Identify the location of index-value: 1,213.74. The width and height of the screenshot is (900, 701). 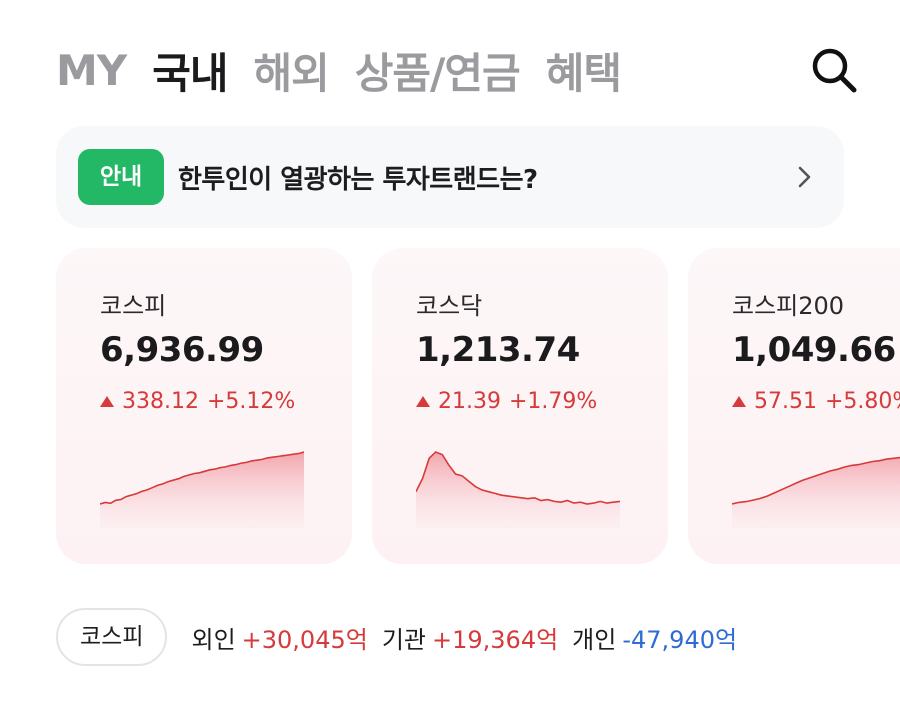
(498, 350).